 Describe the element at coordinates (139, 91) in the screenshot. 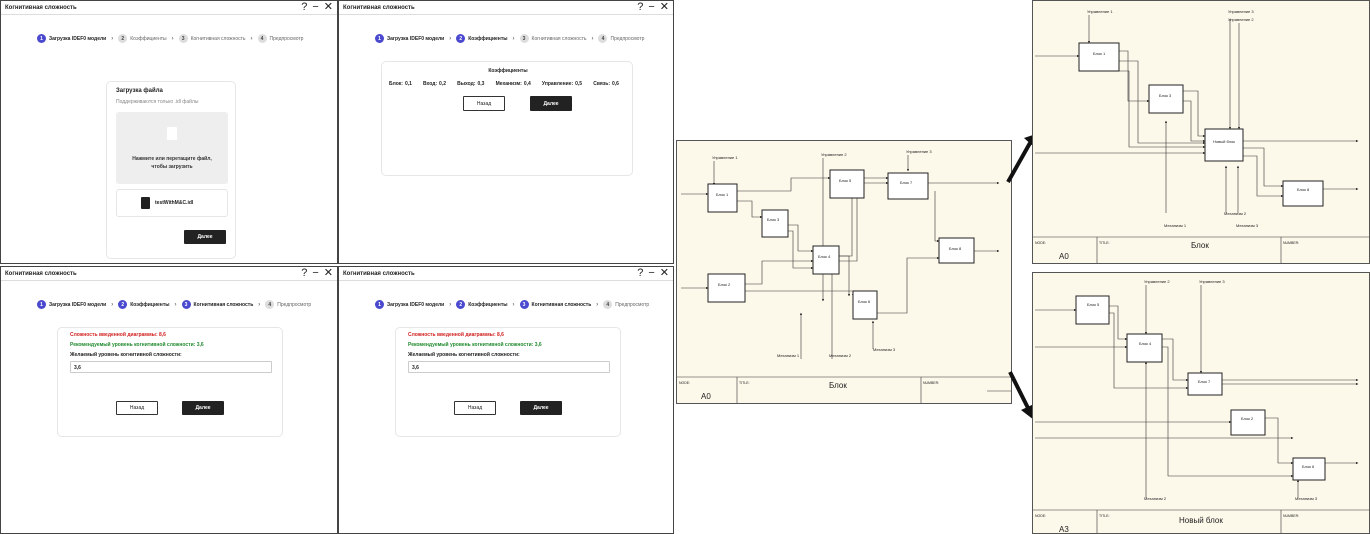

I see `upload-title: Загрузка файла` at that location.